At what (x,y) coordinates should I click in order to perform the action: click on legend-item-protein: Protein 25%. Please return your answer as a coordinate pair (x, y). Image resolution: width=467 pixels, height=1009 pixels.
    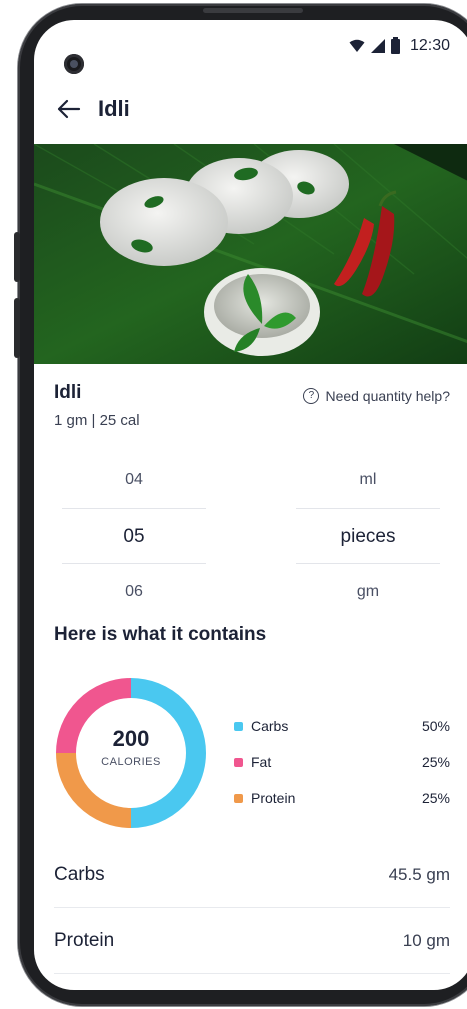
    Looking at the image, I should click on (342, 798).